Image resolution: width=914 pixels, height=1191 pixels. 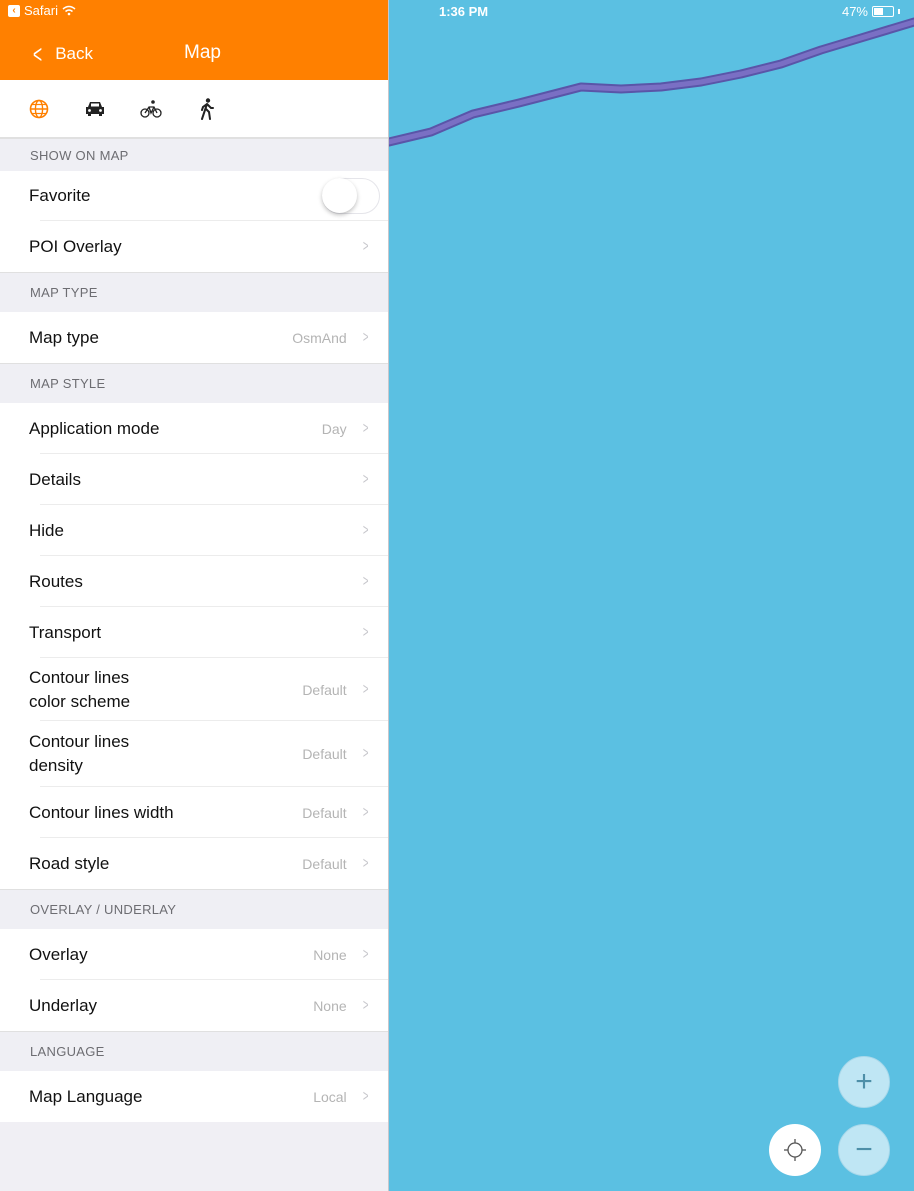 I want to click on overlay-row: Overlay None >, so click(x=194, y=954).